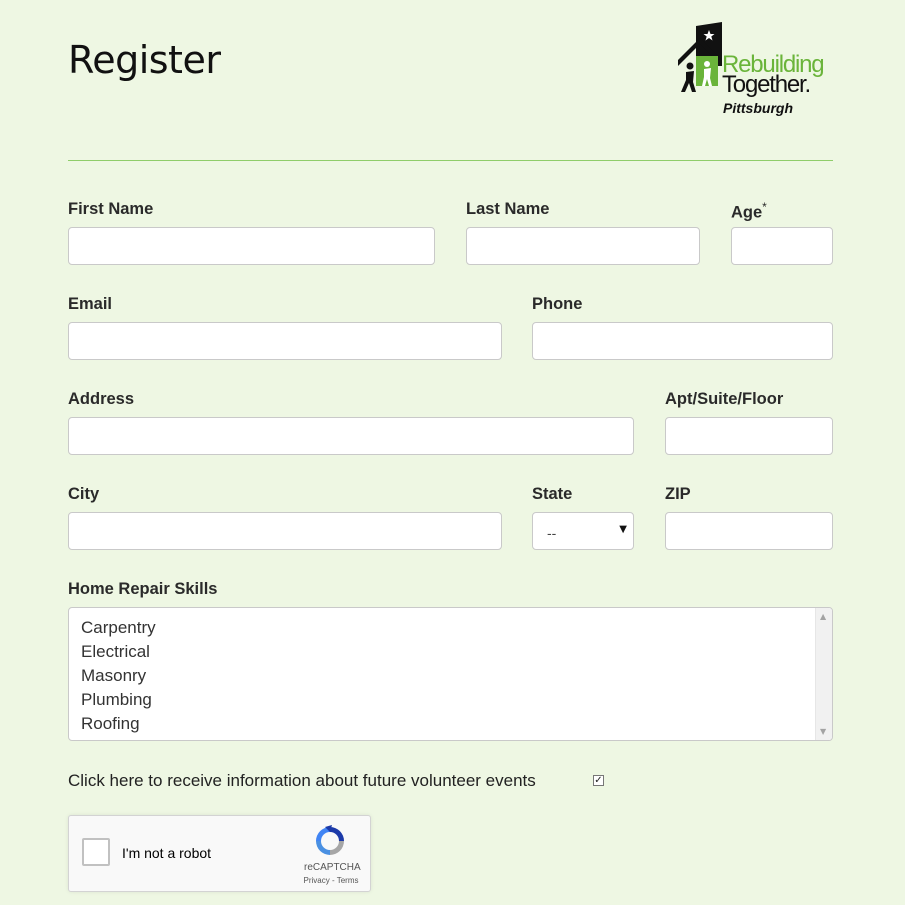 Image resolution: width=905 pixels, height=905 pixels. What do you see at coordinates (764, 207) in the screenshot?
I see `required-marker: *` at bounding box center [764, 207].